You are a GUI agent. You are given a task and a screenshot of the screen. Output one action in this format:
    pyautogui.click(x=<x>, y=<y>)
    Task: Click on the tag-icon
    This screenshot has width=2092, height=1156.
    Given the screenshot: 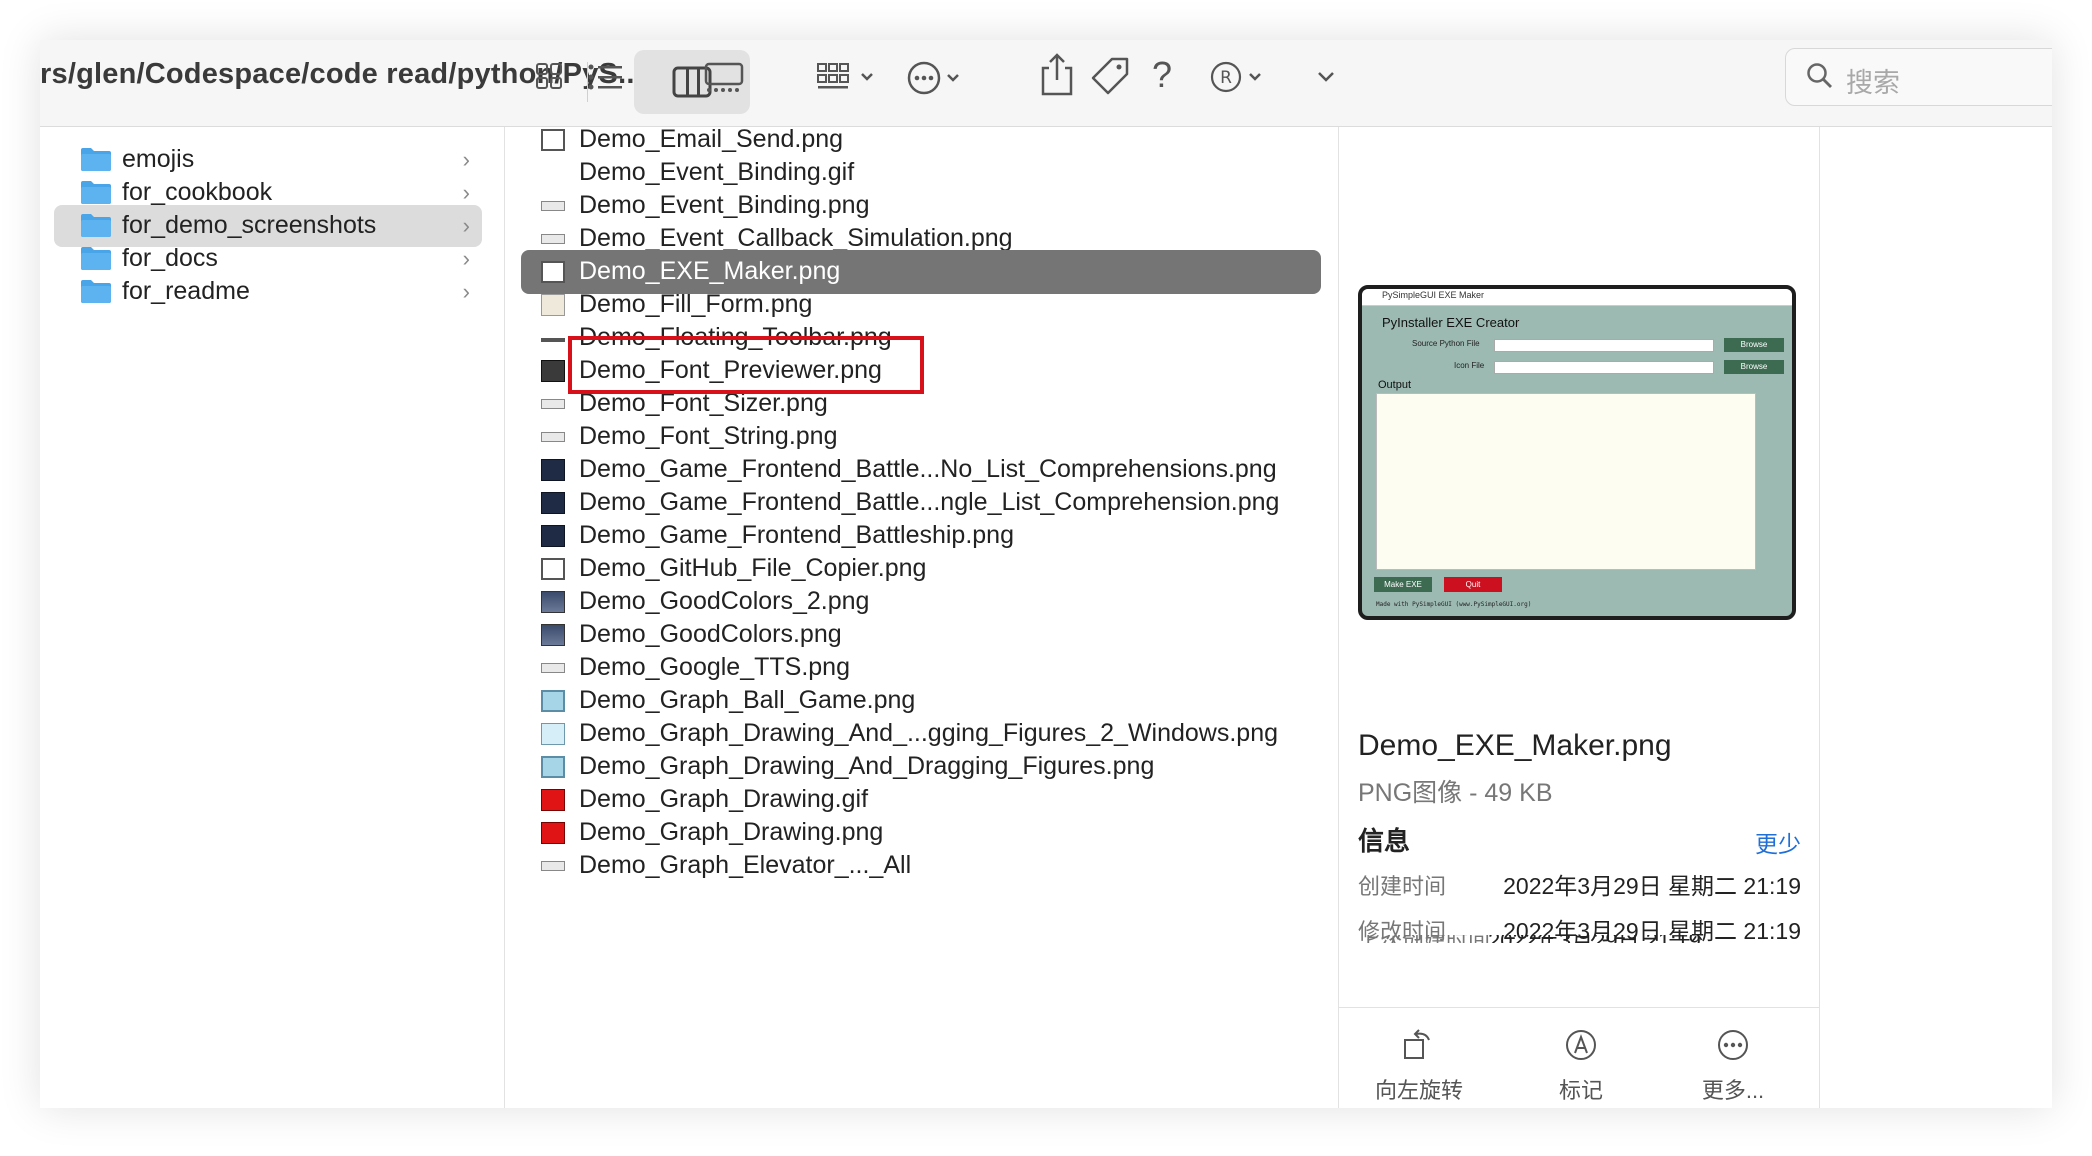 What is the action you would take?
    pyautogui.click(x=1110, y=76)
    